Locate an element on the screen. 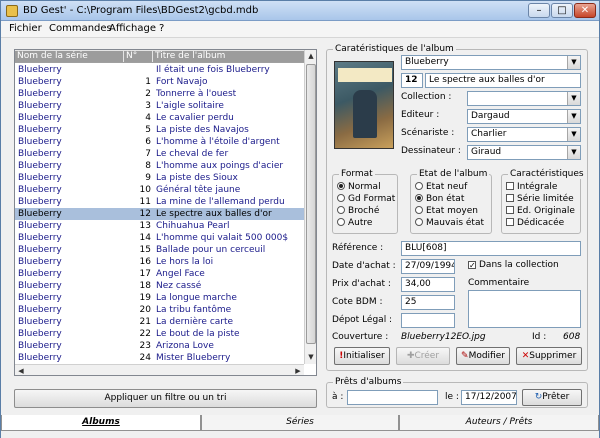 This screenshot has height=438, width=600. table-row: Blueberry 1 Fort Navajo is located at coordinates (159, 82).